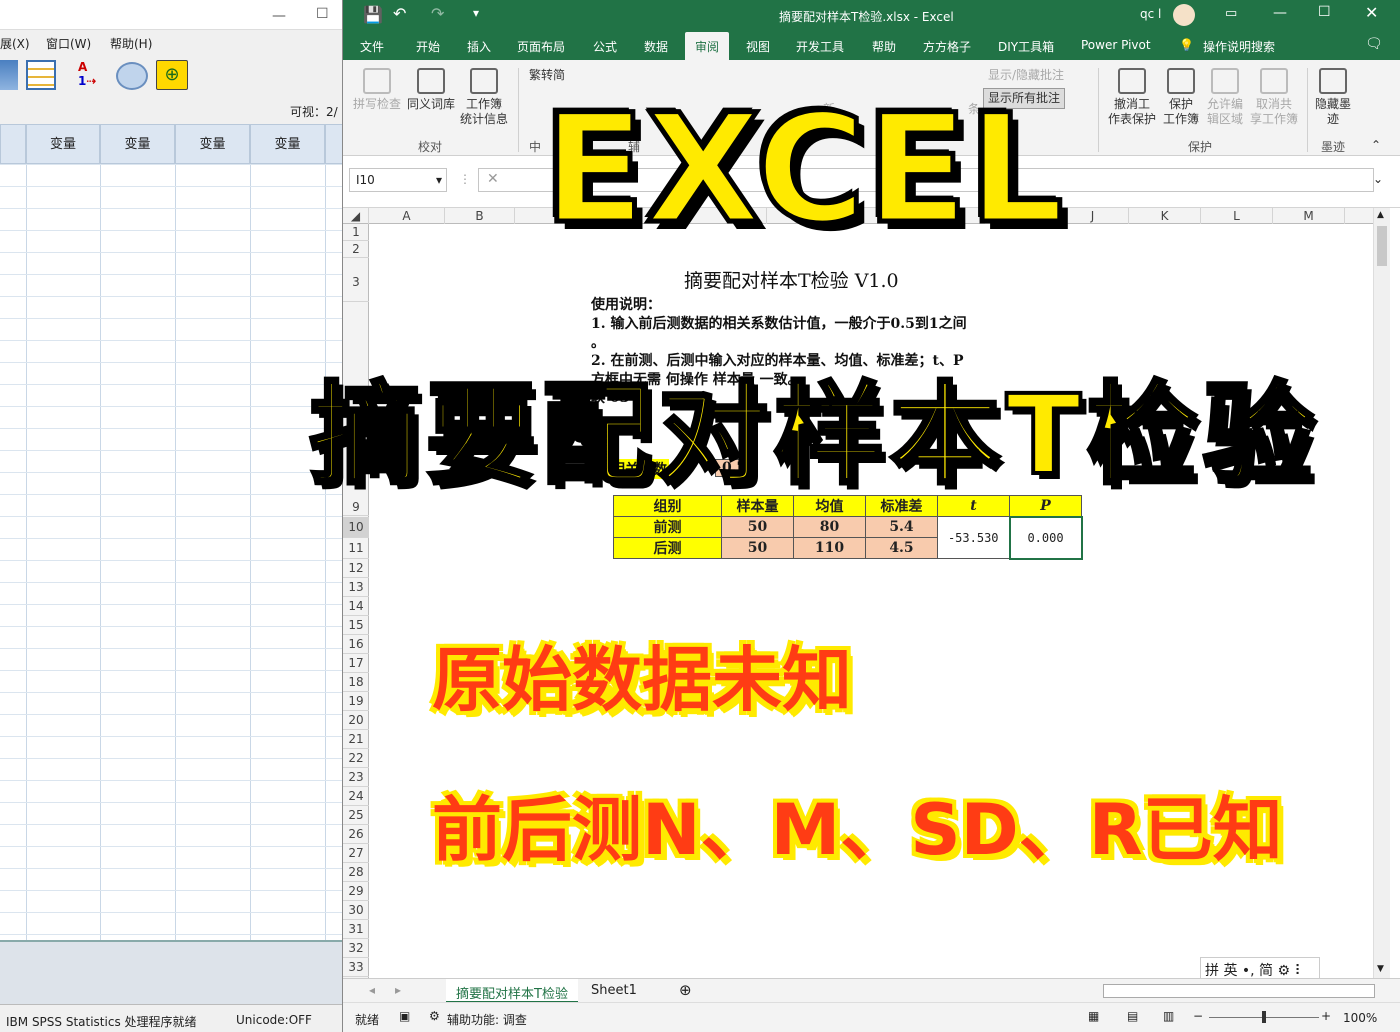 This screenshot has height=1032, width=1400. Describe the element at coordinates (356, 853) in the screenshot. I see `row-header: 27` at that location.